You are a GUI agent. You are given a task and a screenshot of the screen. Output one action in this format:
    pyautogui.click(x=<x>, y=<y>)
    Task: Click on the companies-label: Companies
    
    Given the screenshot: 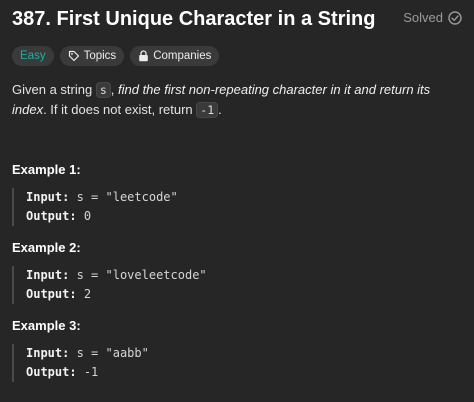 What is the action you would take?
    pyautogui.click(x=182, y=56)
    